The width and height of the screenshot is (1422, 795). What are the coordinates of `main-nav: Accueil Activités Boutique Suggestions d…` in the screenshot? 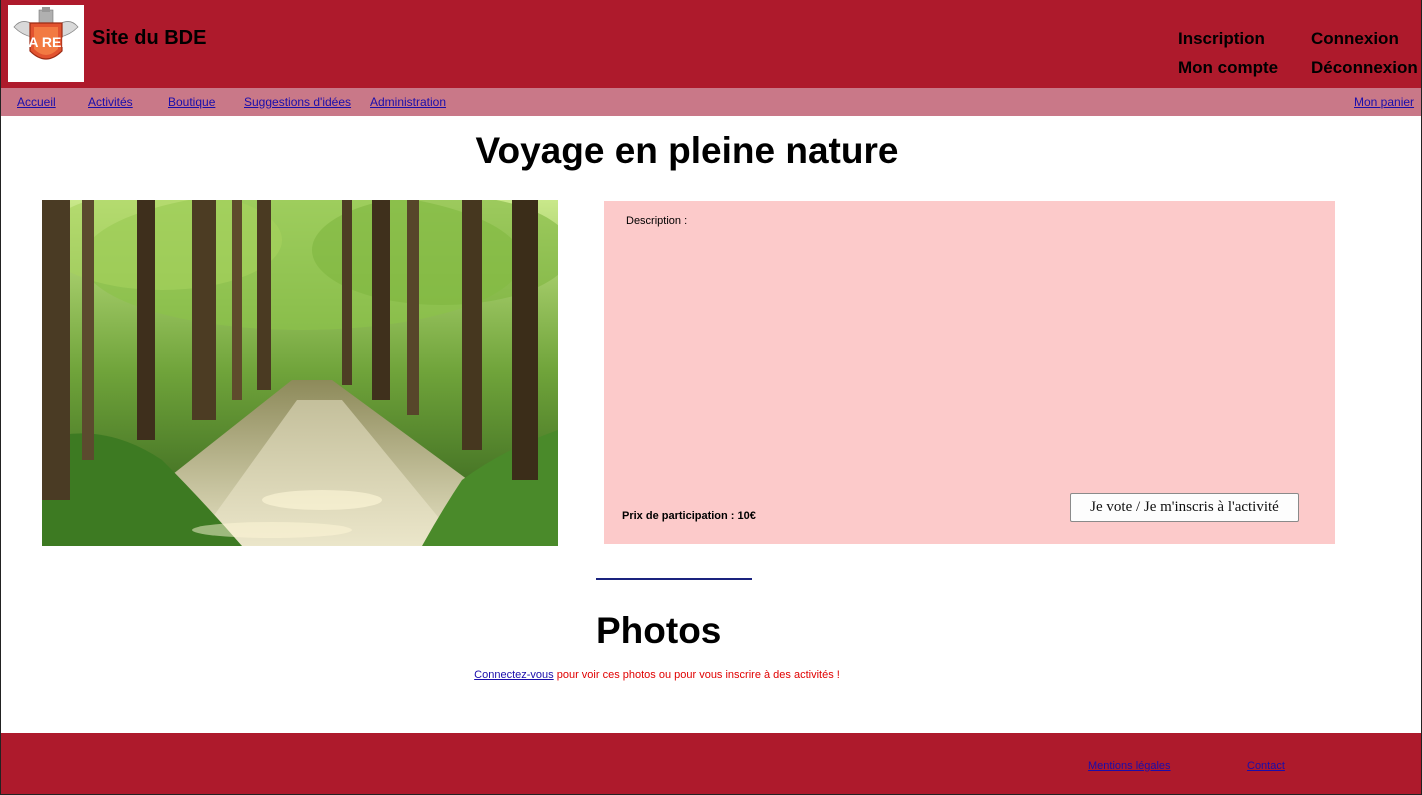 It's located at (711, 102).